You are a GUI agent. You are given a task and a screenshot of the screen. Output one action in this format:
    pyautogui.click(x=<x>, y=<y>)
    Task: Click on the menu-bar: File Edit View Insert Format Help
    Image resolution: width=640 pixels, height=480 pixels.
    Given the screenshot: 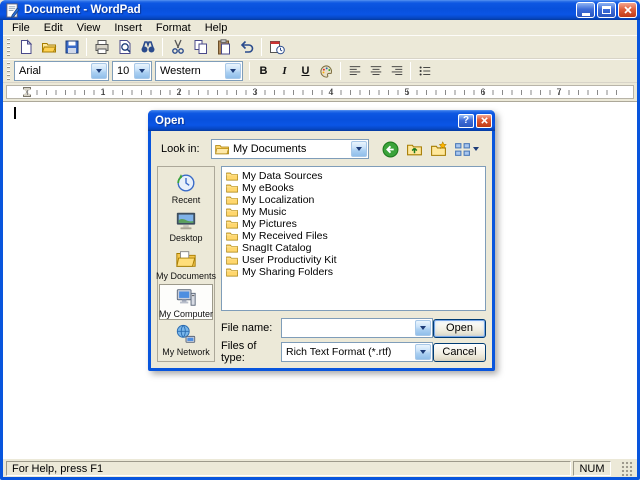 What is the action you would take?
    pyautogui.click(x=320, y=27)
    